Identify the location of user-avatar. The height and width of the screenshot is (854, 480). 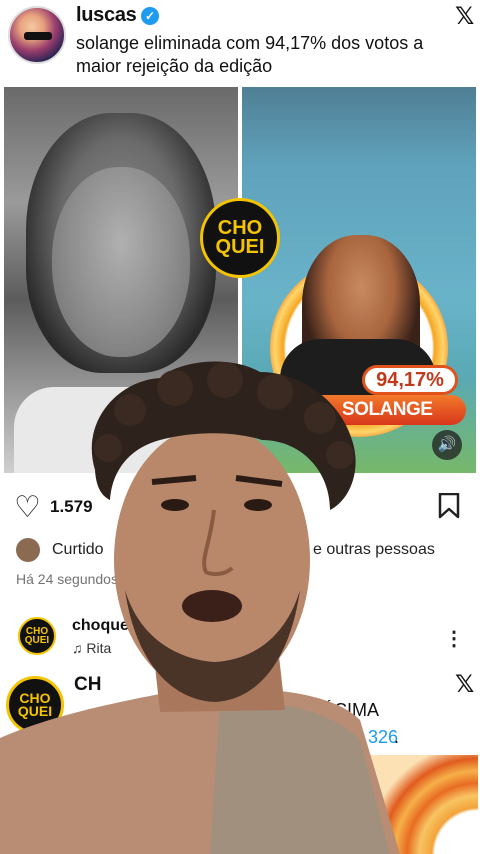
(37, 35).